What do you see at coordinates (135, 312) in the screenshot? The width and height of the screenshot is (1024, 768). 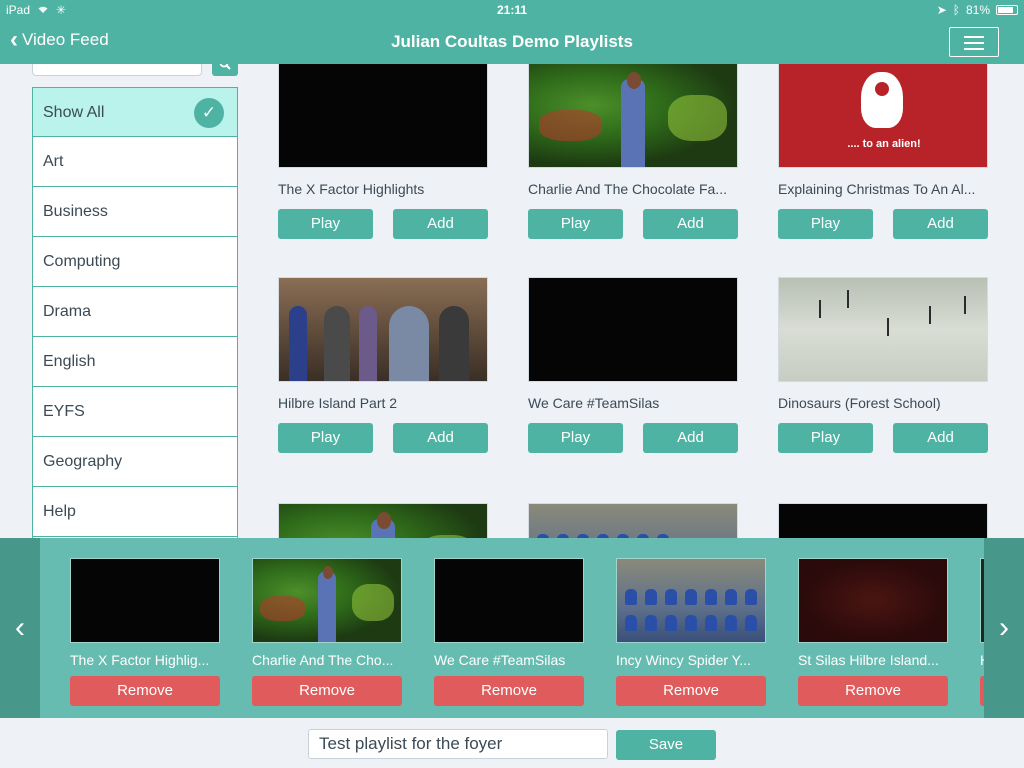 I see `category-item: Drama` at bounding box center [135, 312].